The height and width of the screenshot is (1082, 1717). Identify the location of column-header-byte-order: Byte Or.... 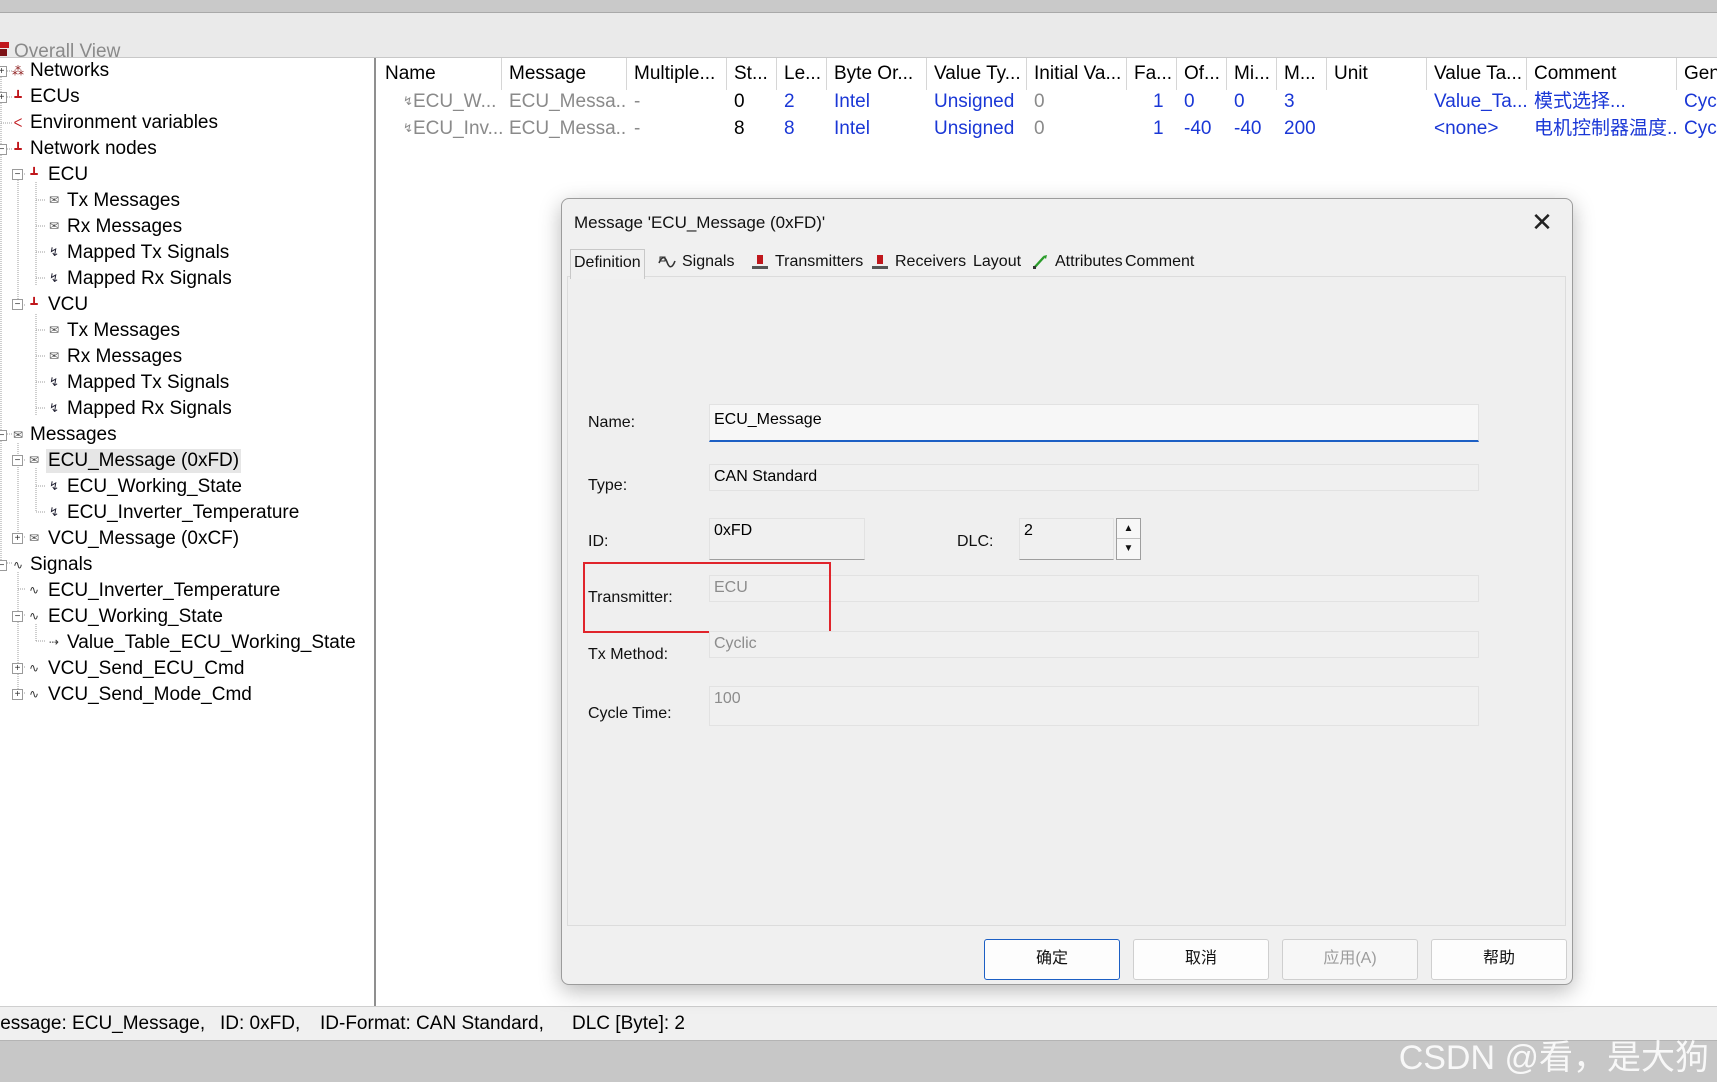
(877, 74).